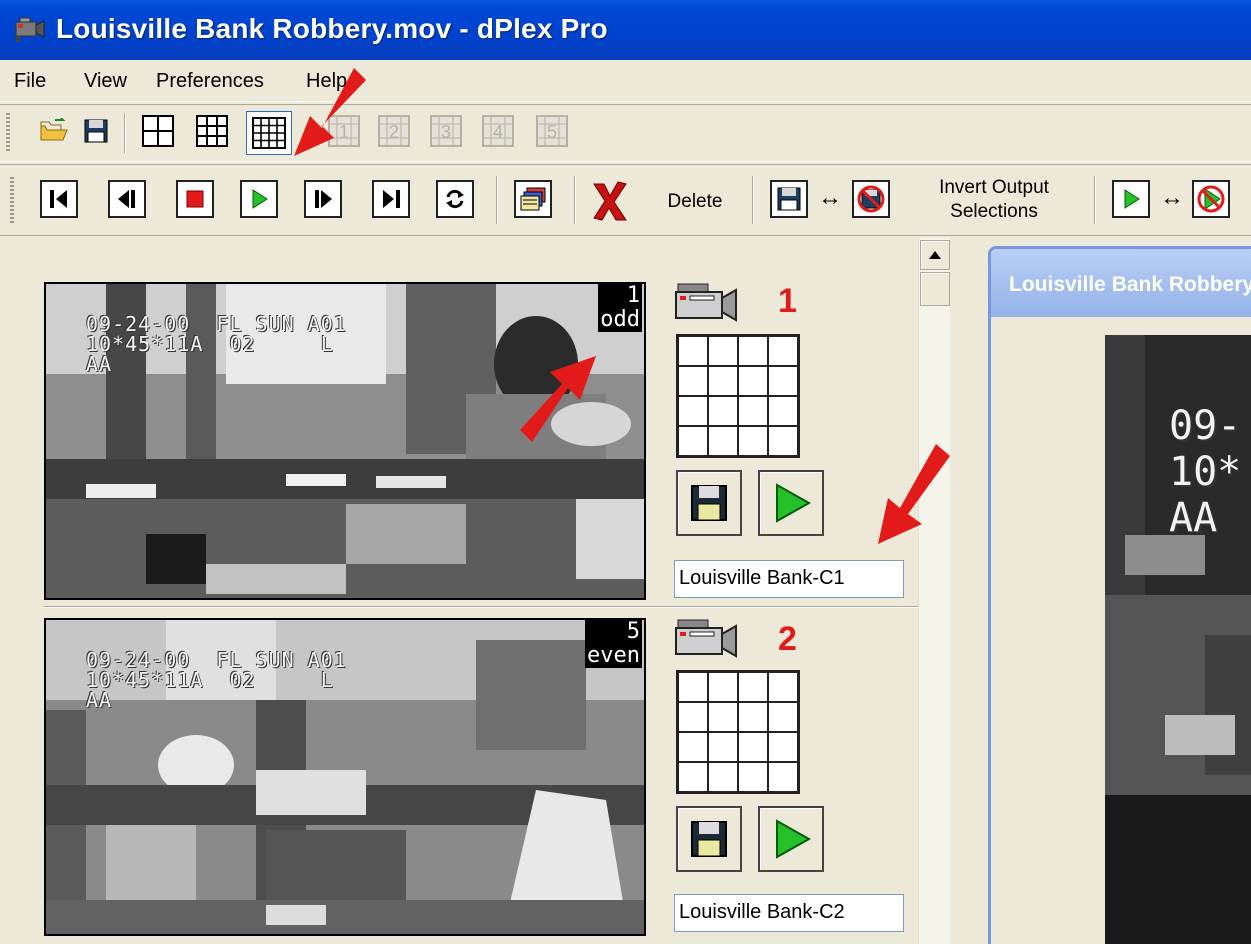 This screenshot has width=1251, height=944. What do you see at coordinates (935, 289) in the screenshot?
I see `scroll-thumb` at bounding box center [935, 289].